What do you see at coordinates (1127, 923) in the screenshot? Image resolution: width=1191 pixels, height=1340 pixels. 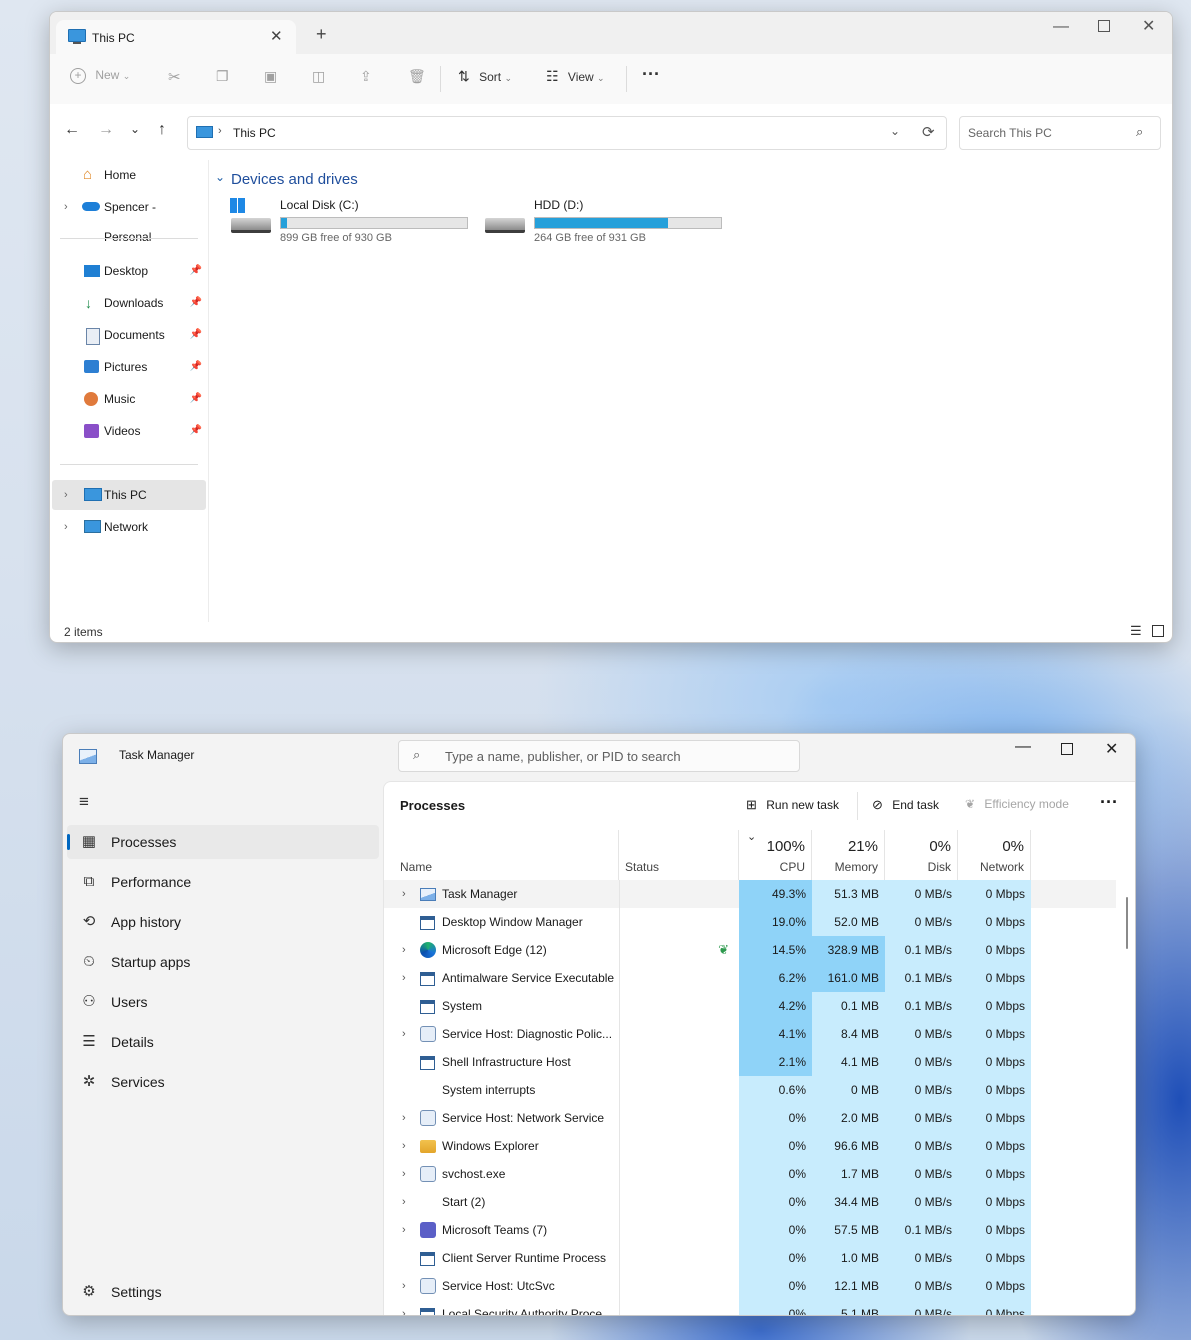 I see `scrollbar-thumb` at bounding box center [1127, 923].